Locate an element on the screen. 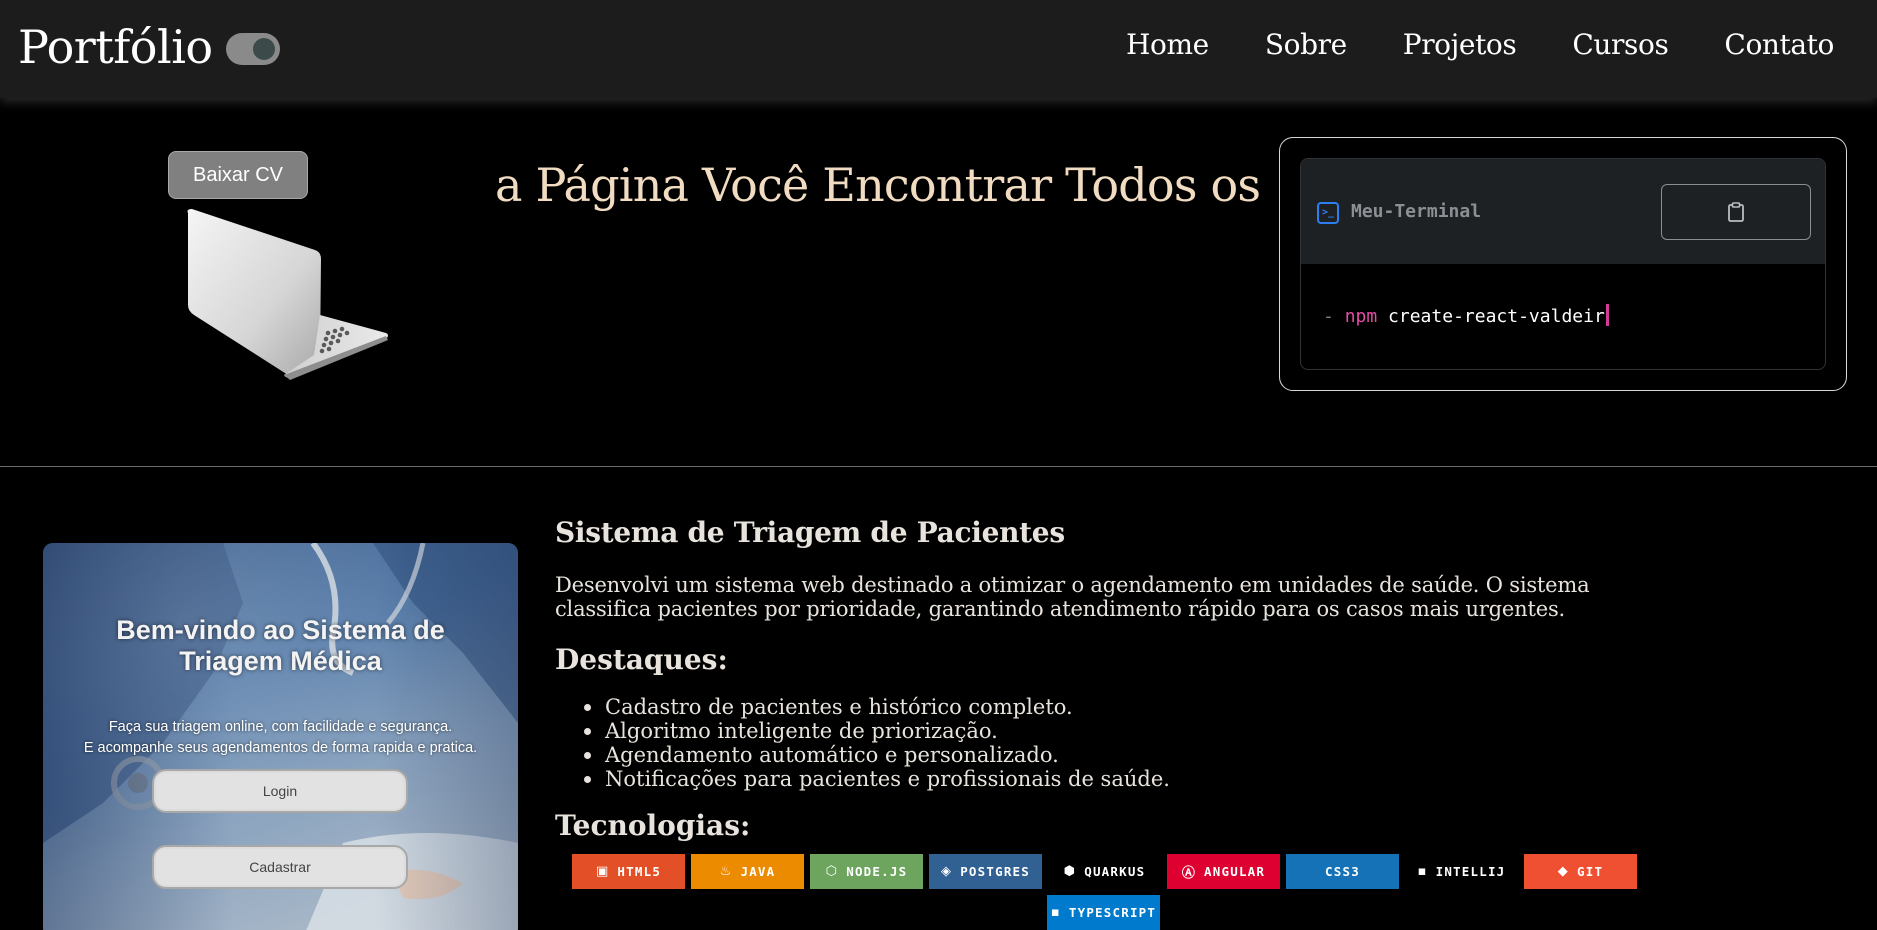 This screenshot has width=1877, height=930. badge-label: TYPESCRIPT is located at coordinates (1112, 912).